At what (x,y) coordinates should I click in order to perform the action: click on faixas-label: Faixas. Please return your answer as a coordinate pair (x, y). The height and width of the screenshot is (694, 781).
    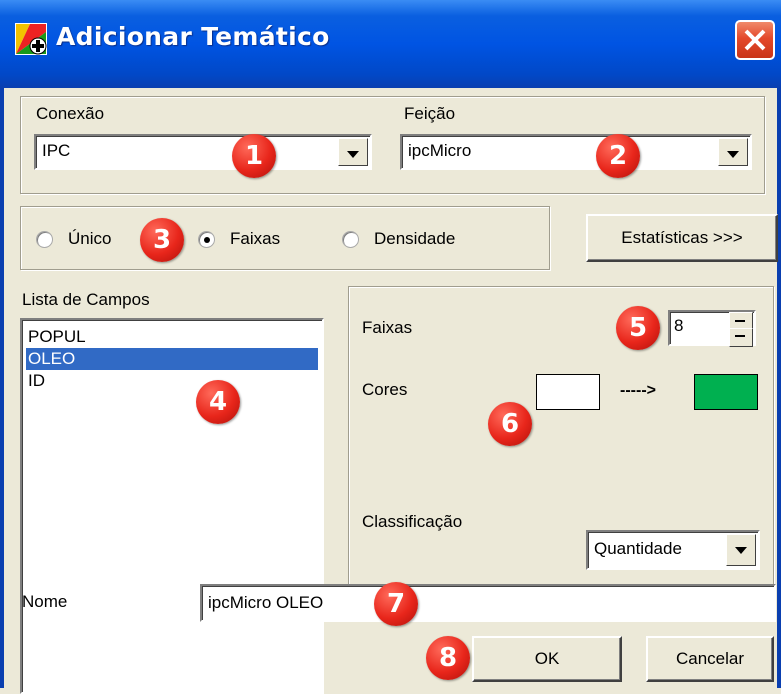
    Looking at the image, I should click on (387, 327).